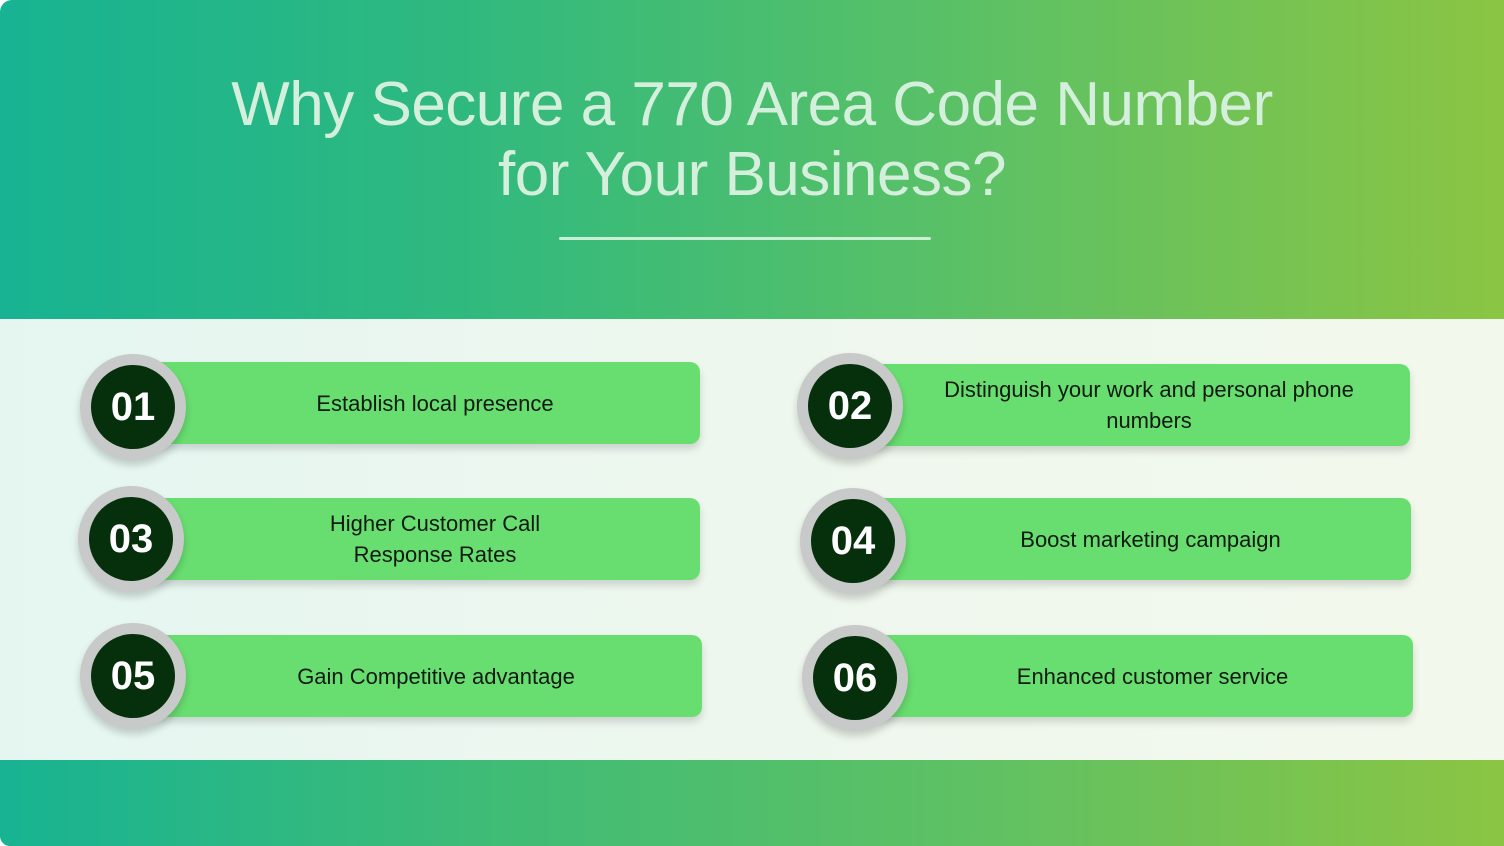 The image size is (1504, 846). What do you see at coordinates (752, 104) in the screenshot?
I see `title-line-1: Why Secure a 770 Area Code Number` at bounding box center [752, 104].